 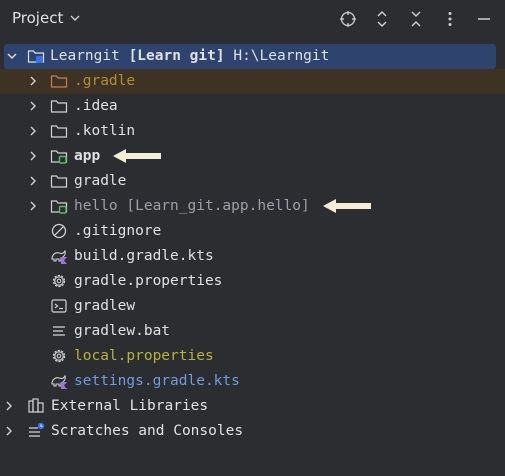 What do you see at coordinates (252, 81) in the screenshot?
I see `tree-item-gradle-cache: .gradle` at bounding box center [252, 81].